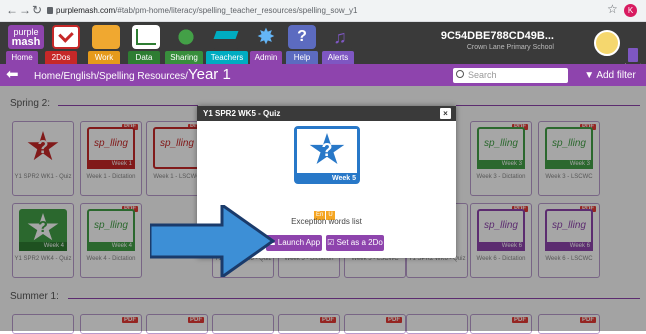  Describe the element at coordinates (226, 37) in the screenshot. I see `teachers-cap-icon` at that location.